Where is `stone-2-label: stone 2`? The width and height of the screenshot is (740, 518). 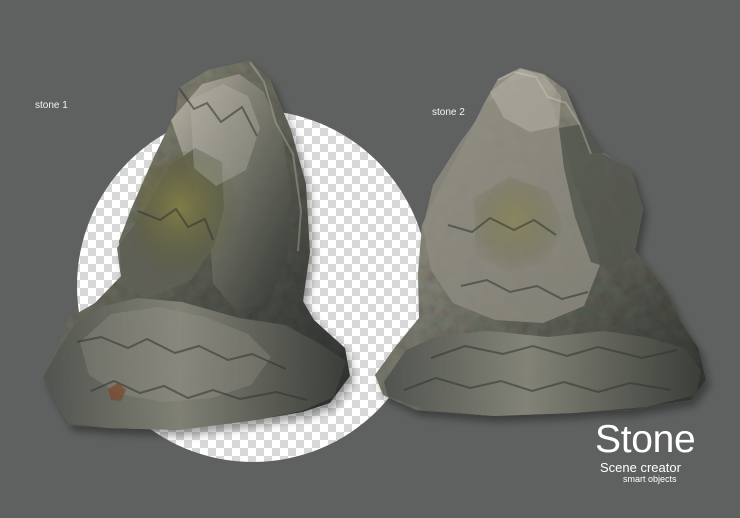 stone-2-label: stone 2 is located at coordinates (448, 112).